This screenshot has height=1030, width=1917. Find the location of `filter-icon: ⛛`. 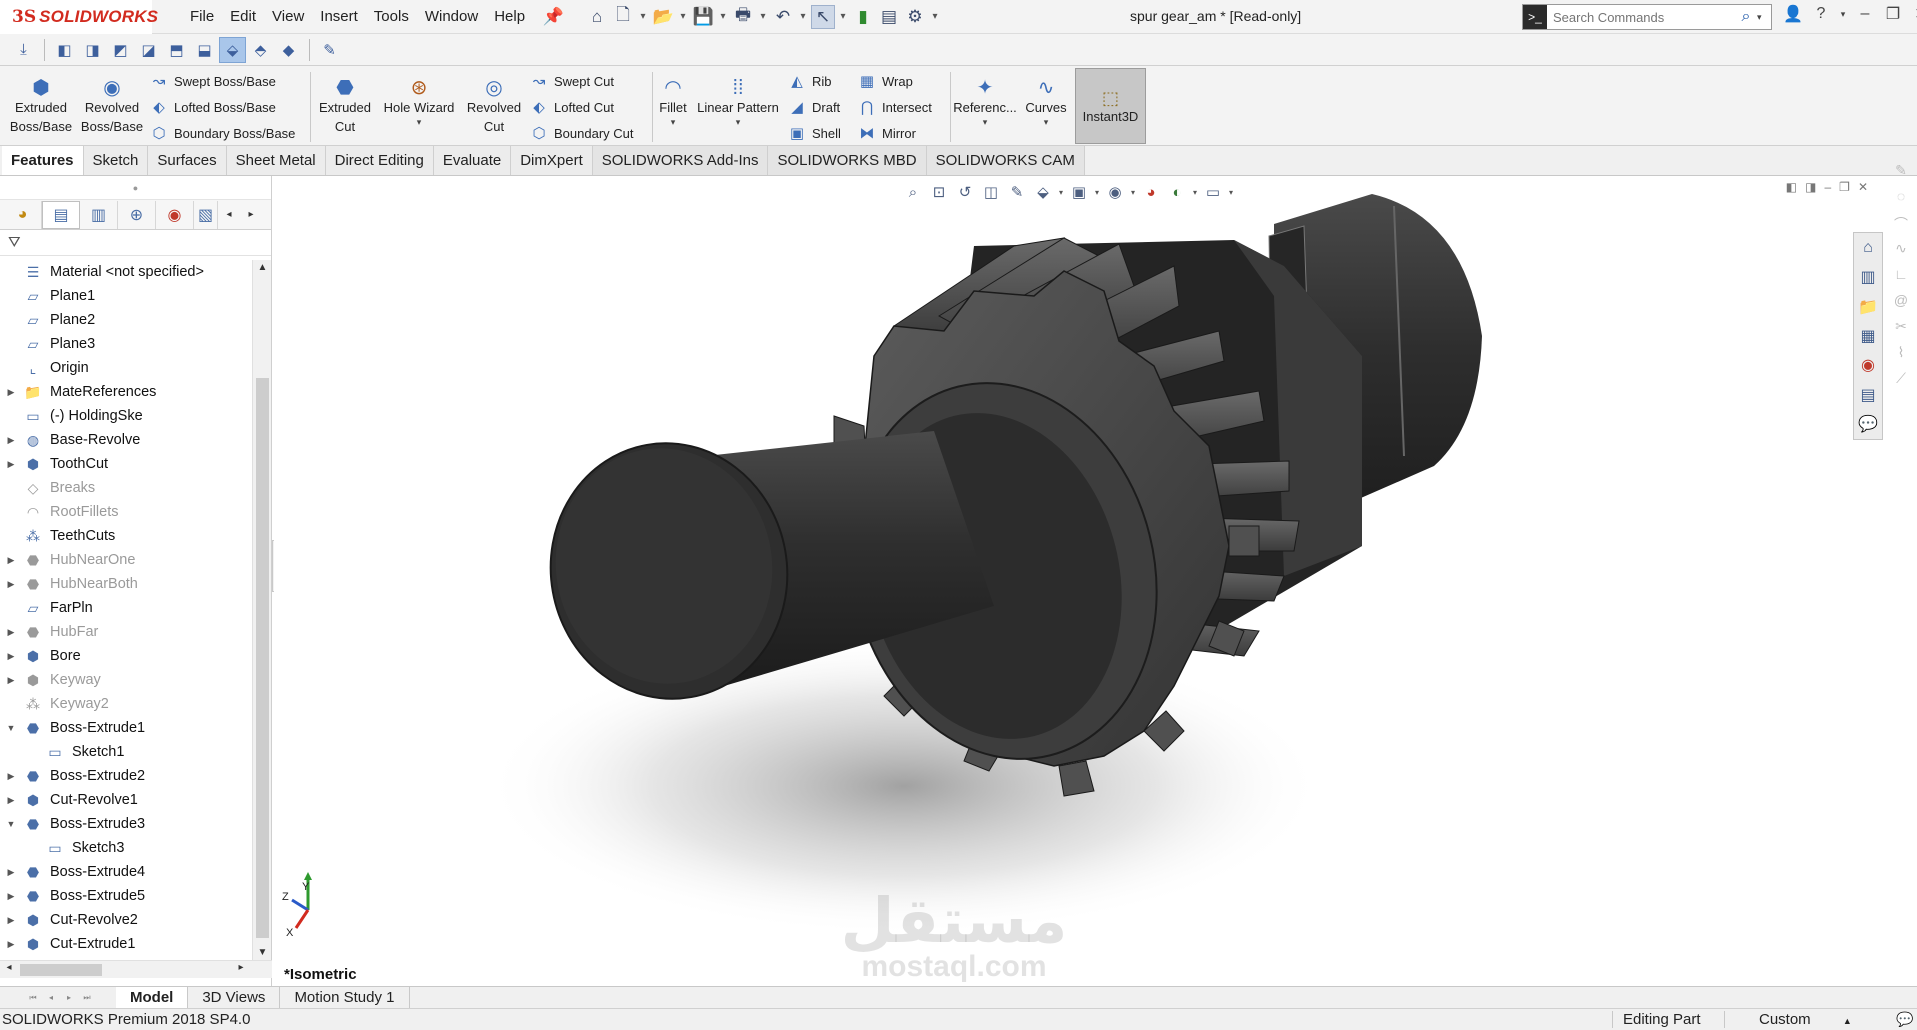

filter-icon: ⛛ is located at coordinates (14, 242).